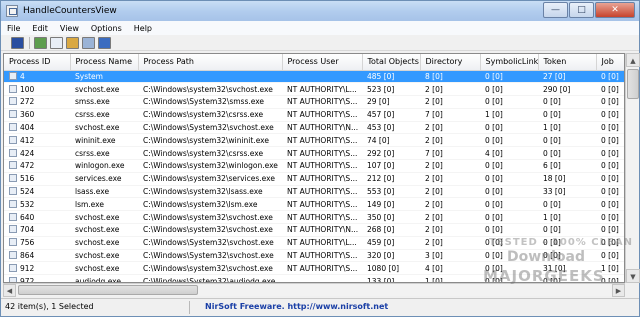 The height and width of the screenshot is (317, 640). What do you see at coordinates (391, 62) in the screenshot?
I see `column-header: Total Objects` at bounding box center [391, 62].